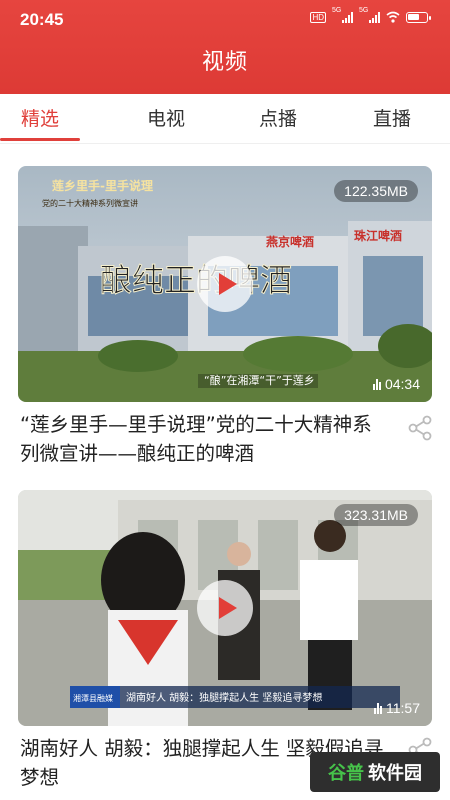 The width and height of the screenshot is (450, 800). I want to click on signal-icon-2: 5G, so click(369, 15).